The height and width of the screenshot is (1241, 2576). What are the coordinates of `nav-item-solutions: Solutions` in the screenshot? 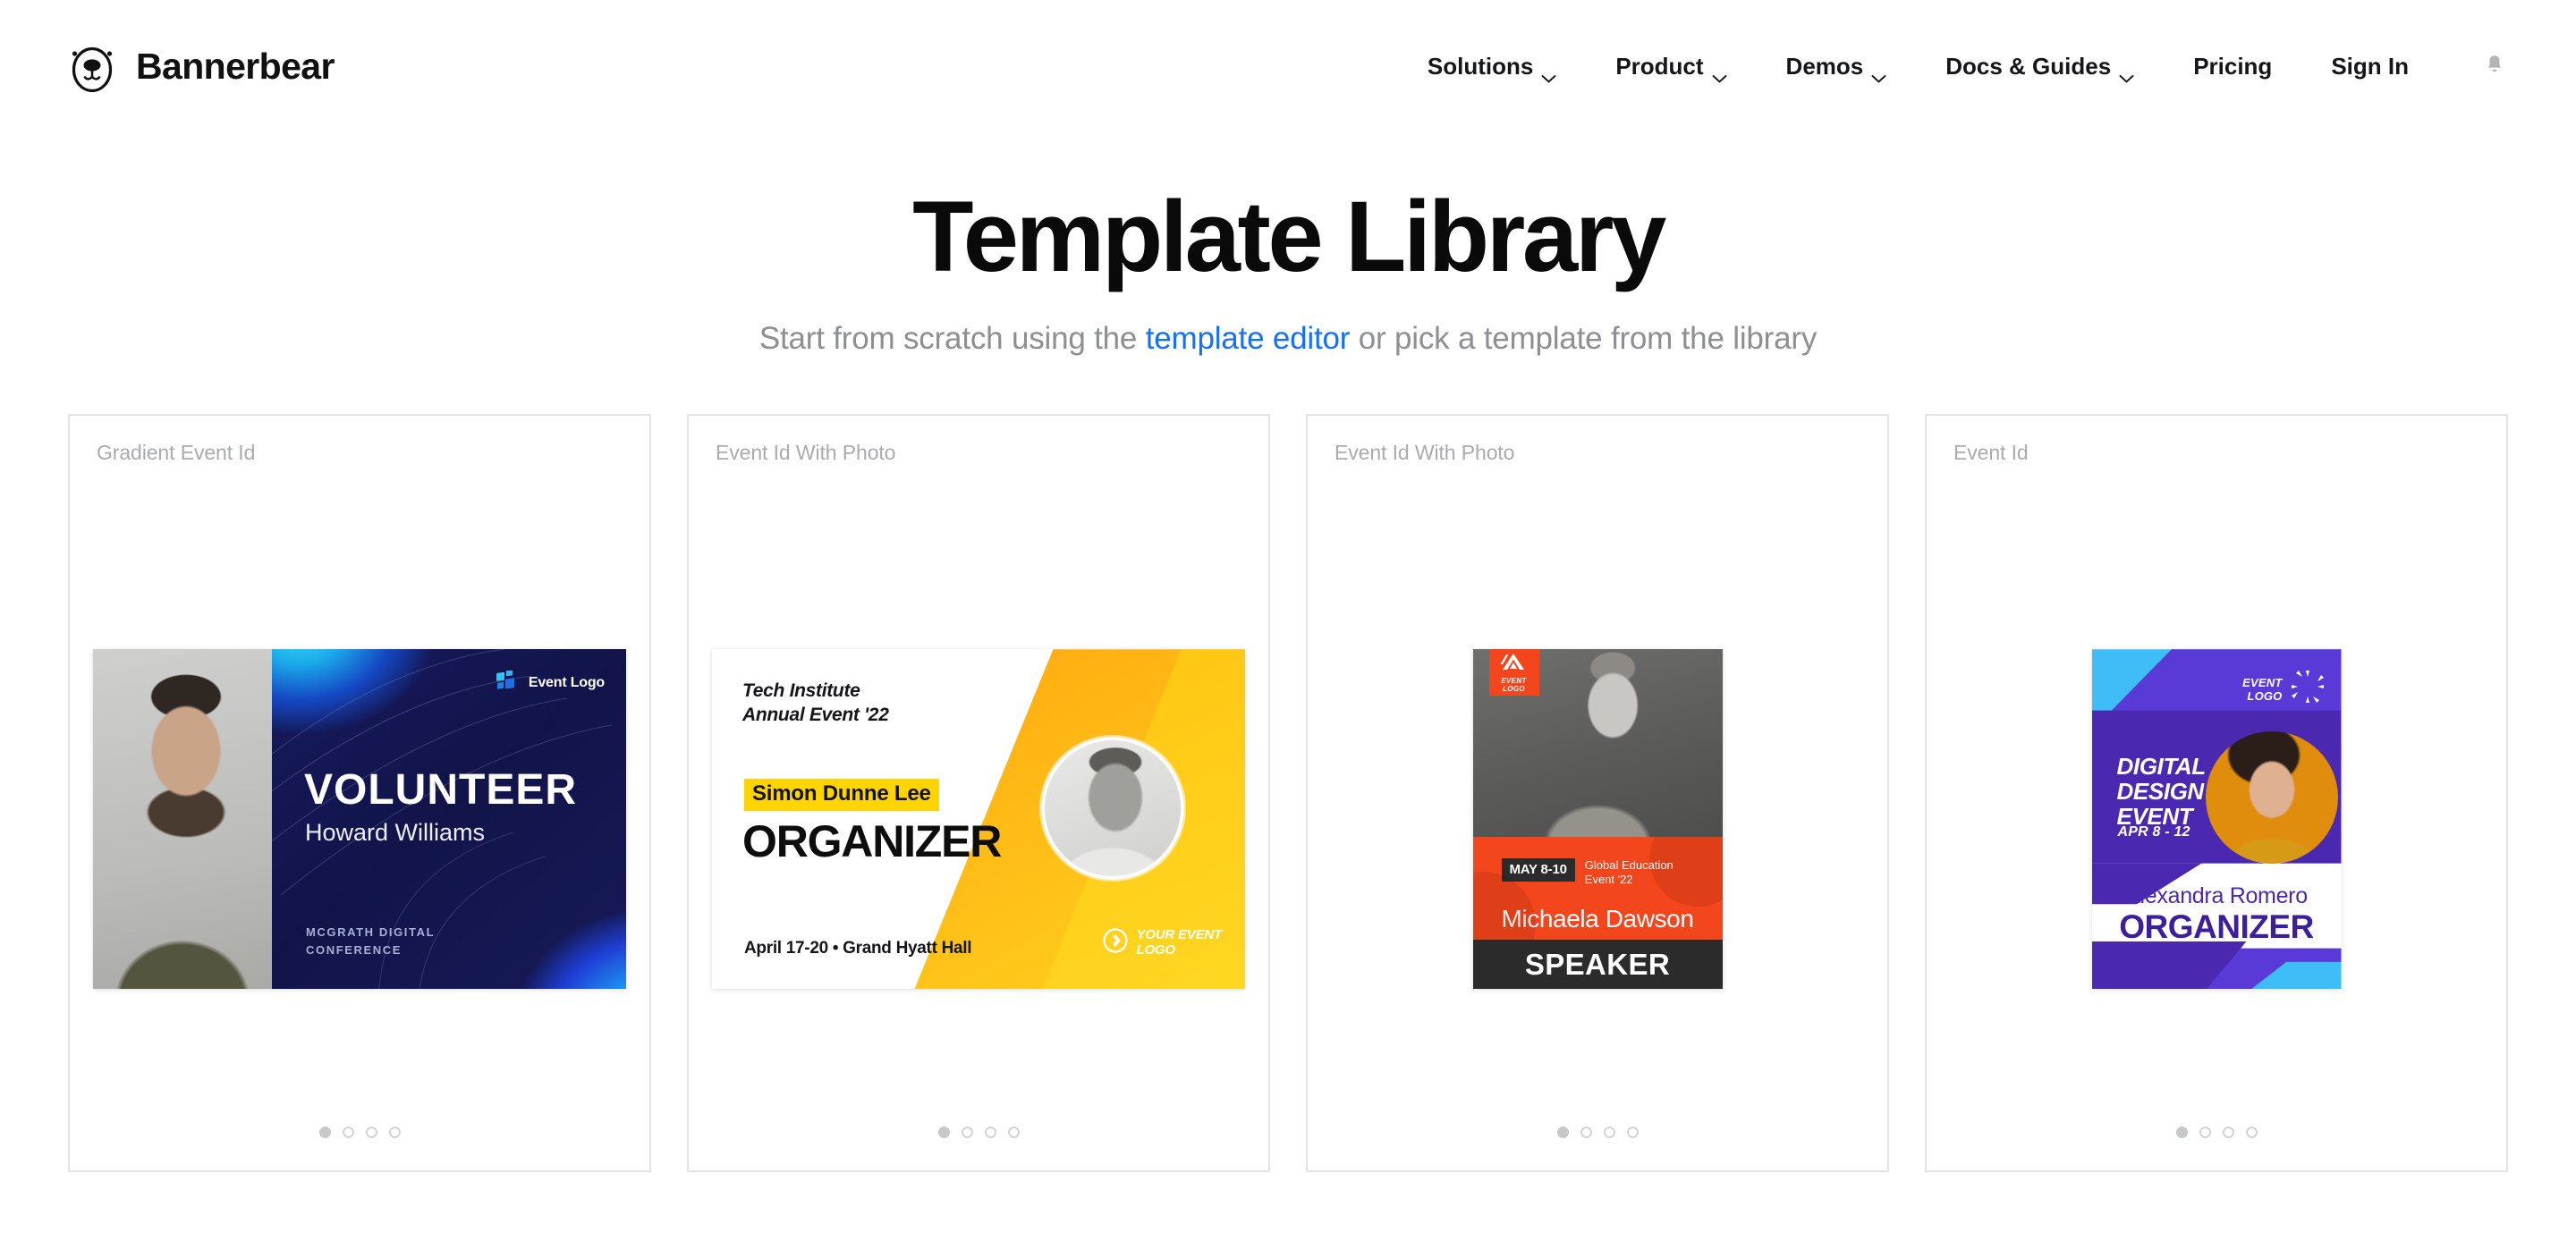 It's located at (1492, 67).